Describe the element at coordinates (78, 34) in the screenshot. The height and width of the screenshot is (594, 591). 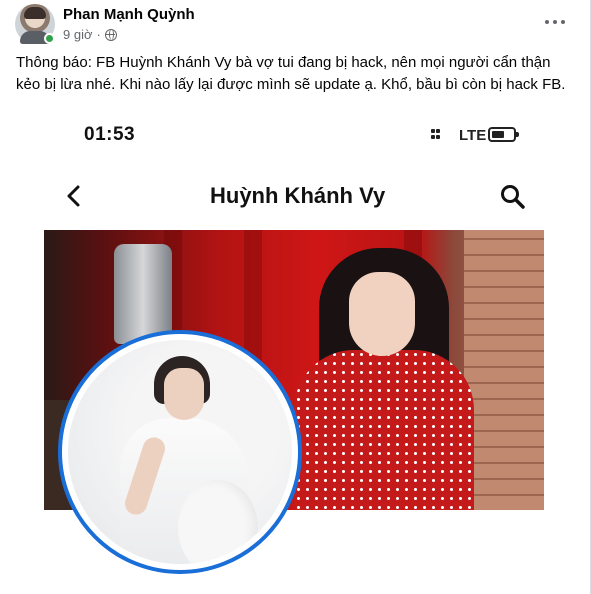
I see `post-time: 9 giờ` at that location.